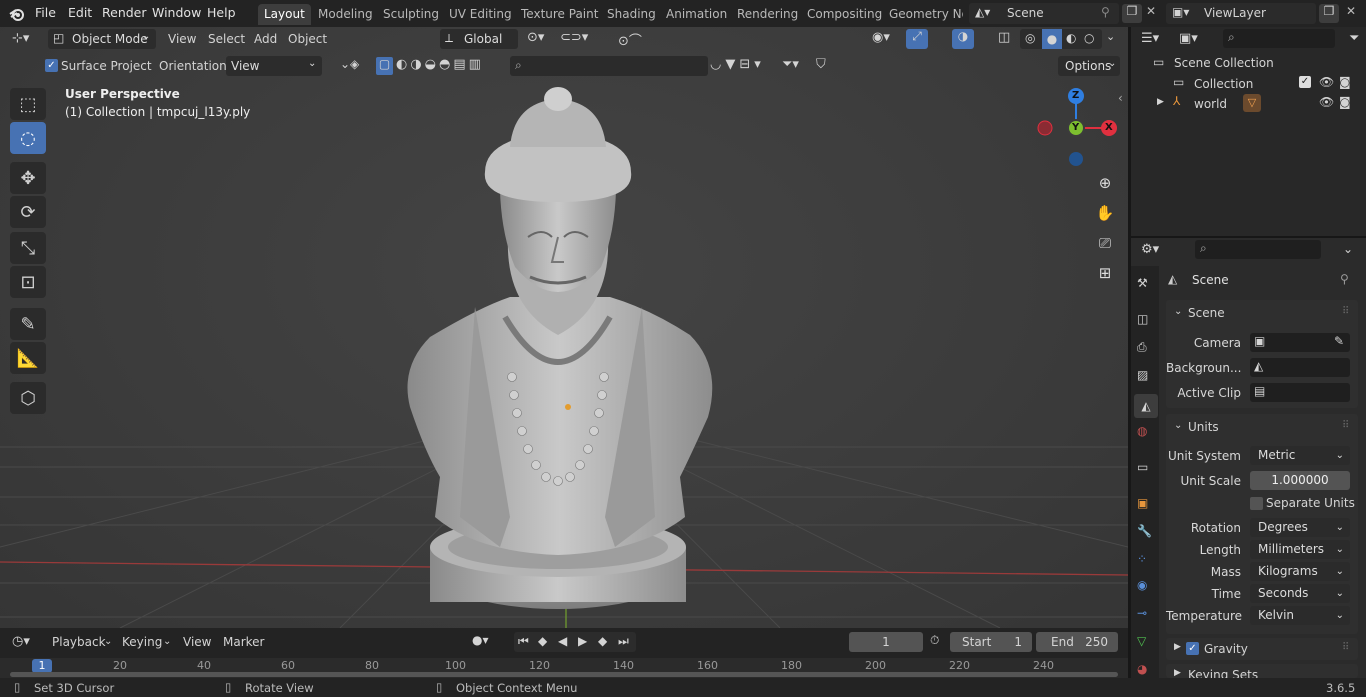 This screenshot has width=1366, height=697. What do you see at coordinates (1339, 341) in the screenshot?
I see `eyedropper-icon: ✎` at bounding box center [1339, 341].